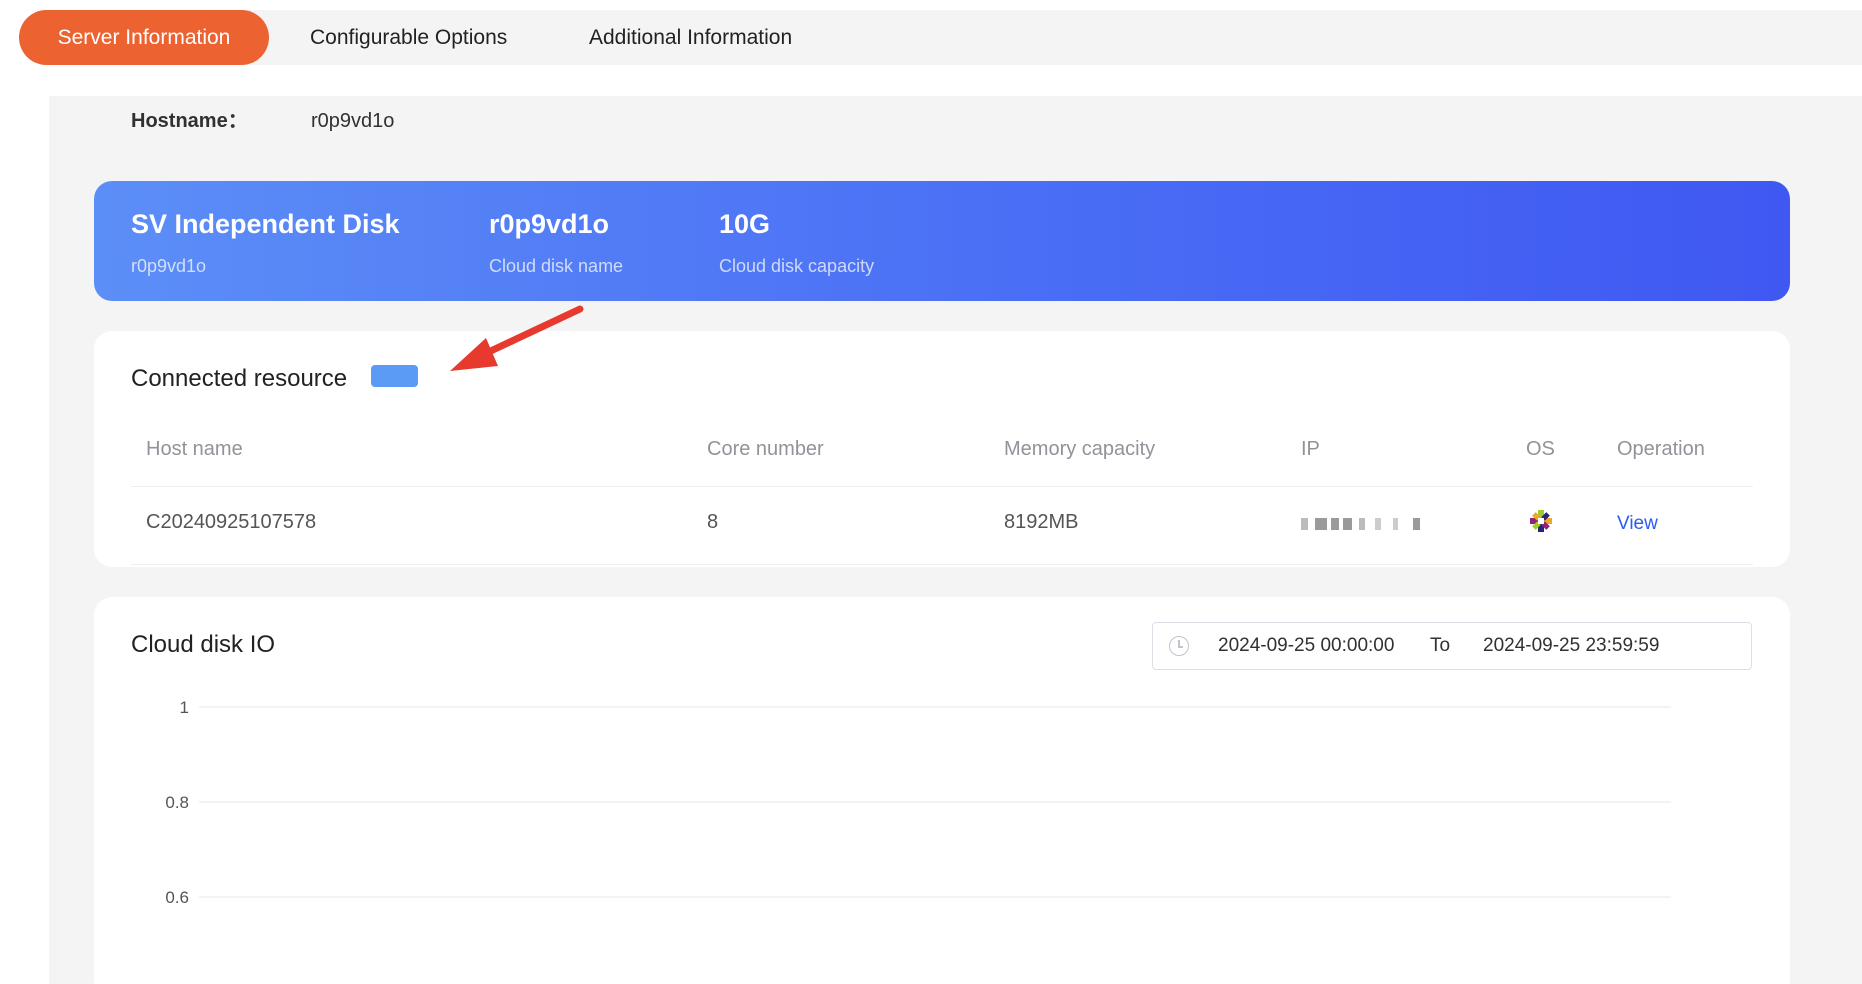 This screenshot has width=1862, height=984. Describe the element at coordinates (942, 486) in the screenshot. I see `table-header-divider` at that location.